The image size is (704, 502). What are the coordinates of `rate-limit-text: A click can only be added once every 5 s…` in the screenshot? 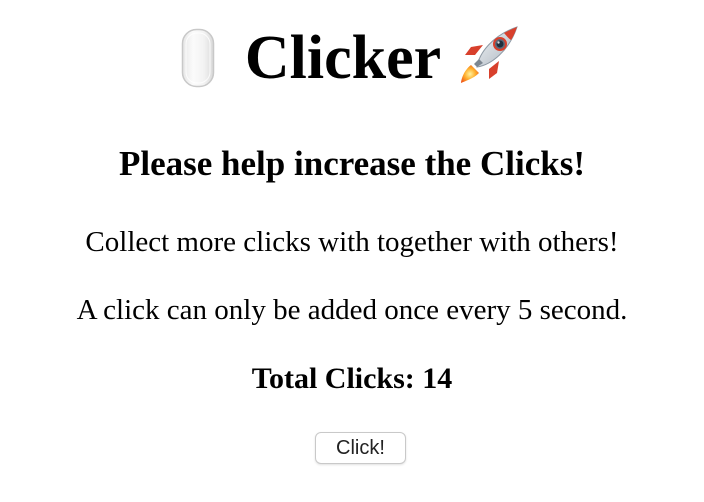 It's located at (352, 310).